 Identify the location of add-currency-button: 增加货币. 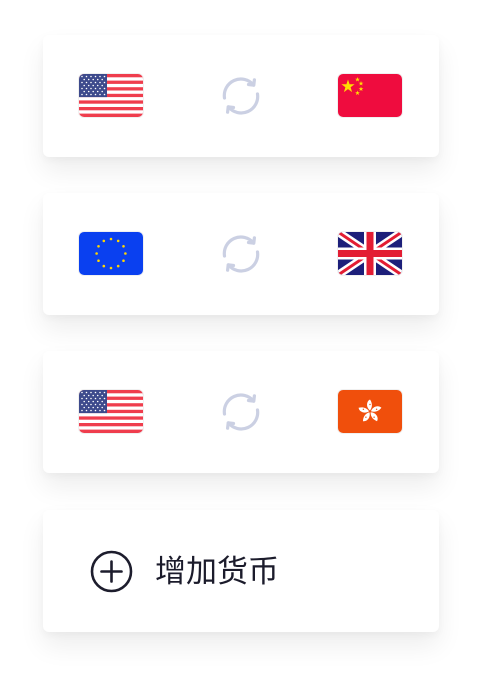
(241, 571).